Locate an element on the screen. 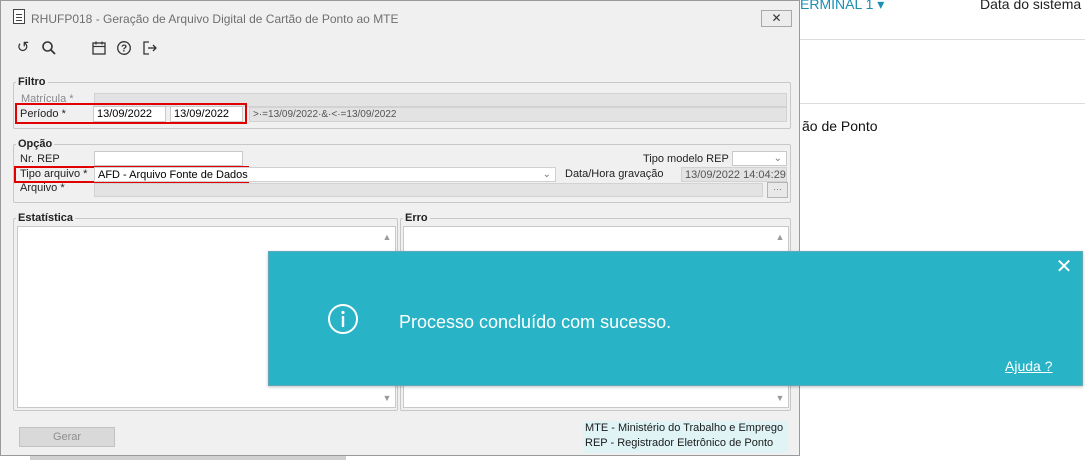 The width and height of the screenshot is (1085, 460). estatistica-legend: Estatística is located at coordinates (46, 218).